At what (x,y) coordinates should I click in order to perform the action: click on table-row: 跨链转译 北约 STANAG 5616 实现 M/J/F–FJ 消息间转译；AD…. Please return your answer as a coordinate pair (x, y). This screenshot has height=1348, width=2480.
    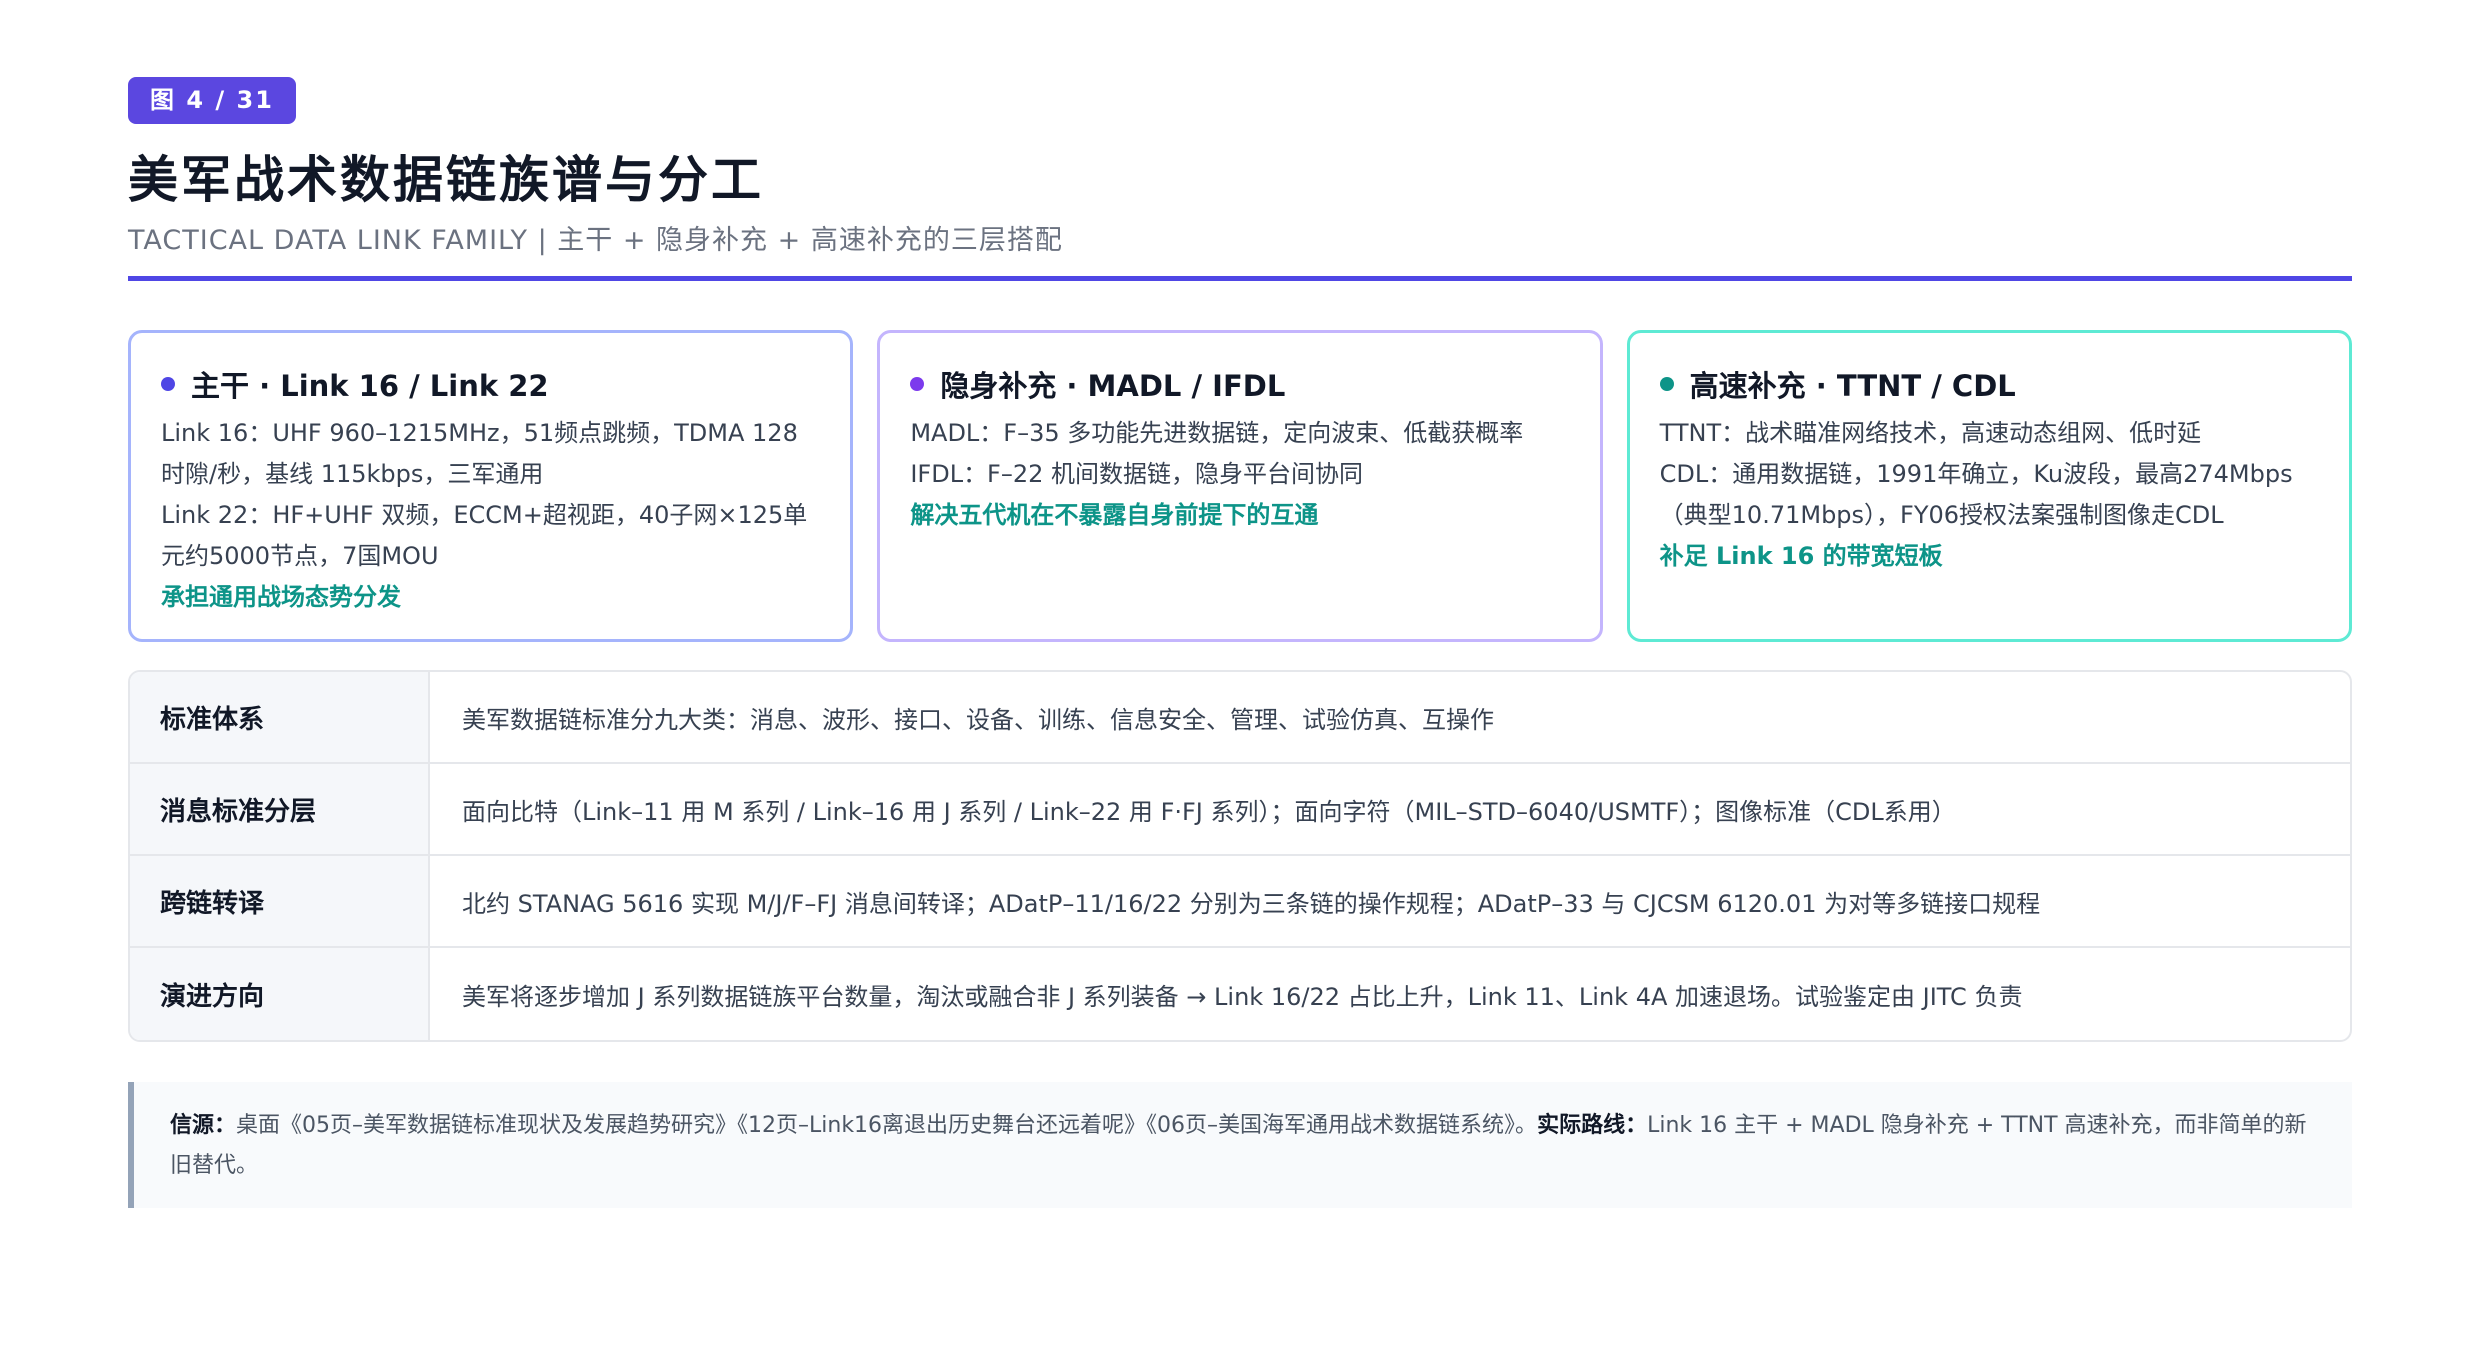
    Looking at the image, I should click on (1240, 902).